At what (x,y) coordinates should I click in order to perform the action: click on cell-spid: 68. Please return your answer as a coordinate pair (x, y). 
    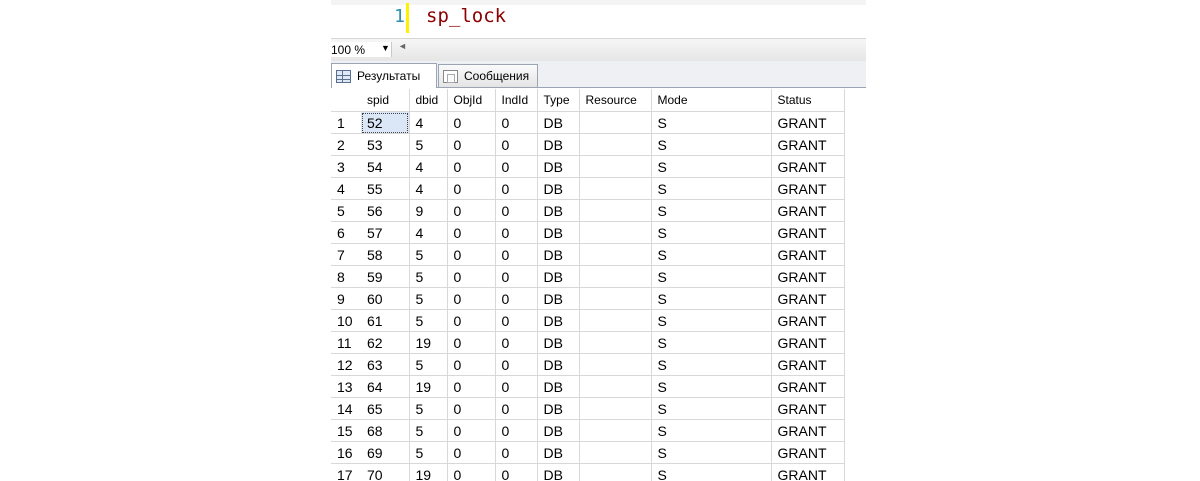
    Looking at the image, I should click on (385, 430).